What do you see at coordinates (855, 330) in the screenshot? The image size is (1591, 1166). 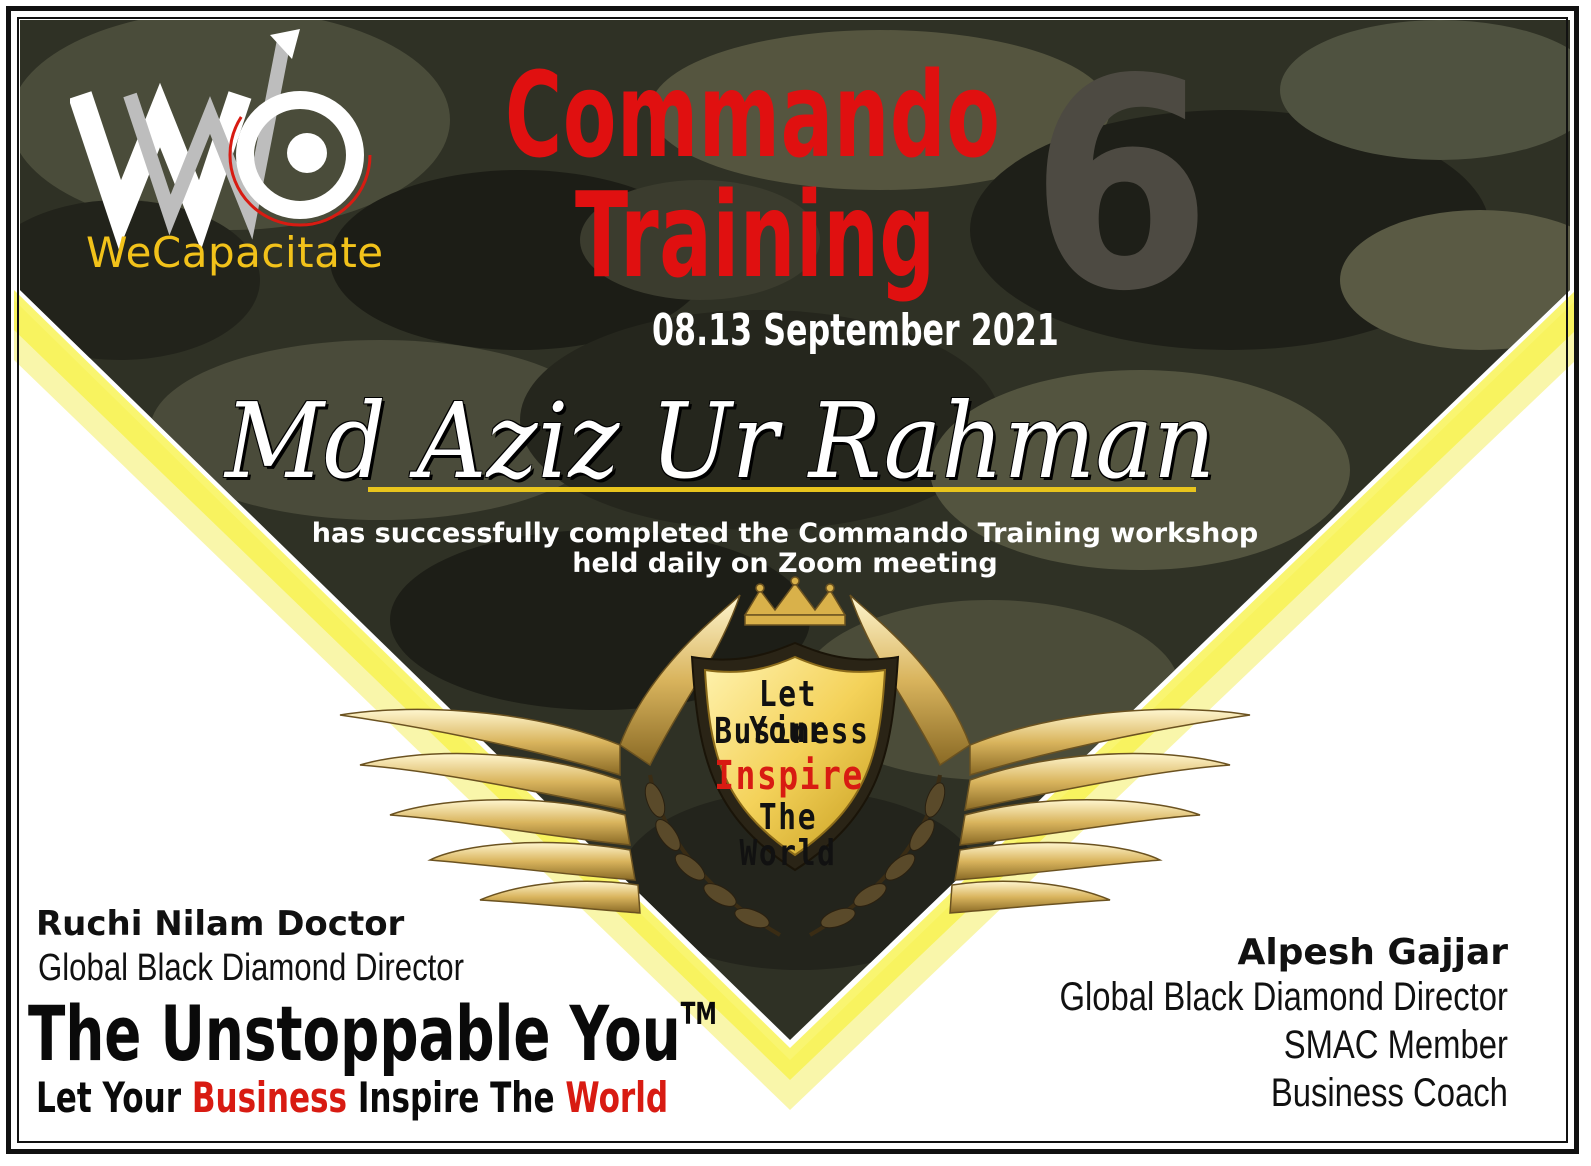 I see `event-date: 08.13 September 2021` at bounding box center [855, 330].